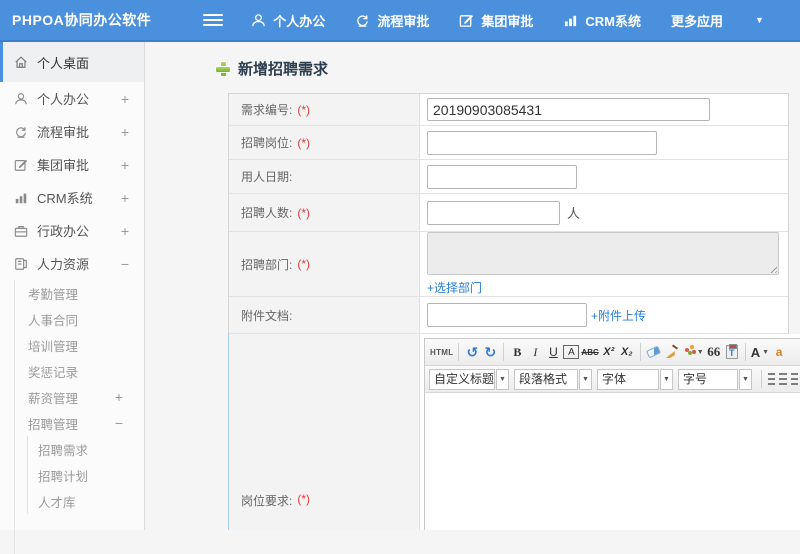 This screenshot has height=554, width=800. I want to click on recruitment-submenu: 招聘需求 招聘计划 人才库, so click(85, 475).